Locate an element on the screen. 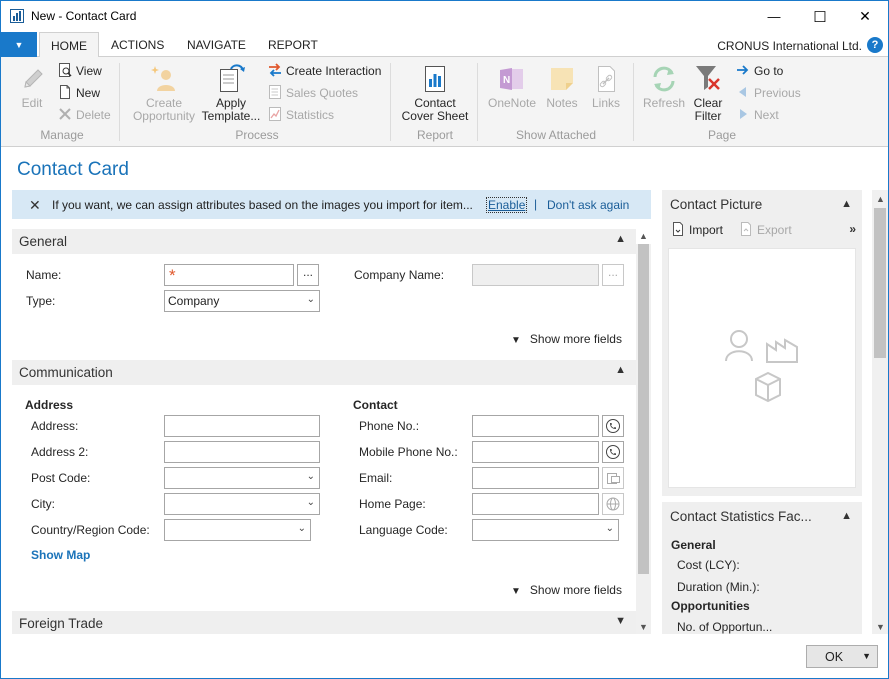 The height and width of the screenshot is (679, 889). mobile-phone-no-field is located at coordinates (535, 452).